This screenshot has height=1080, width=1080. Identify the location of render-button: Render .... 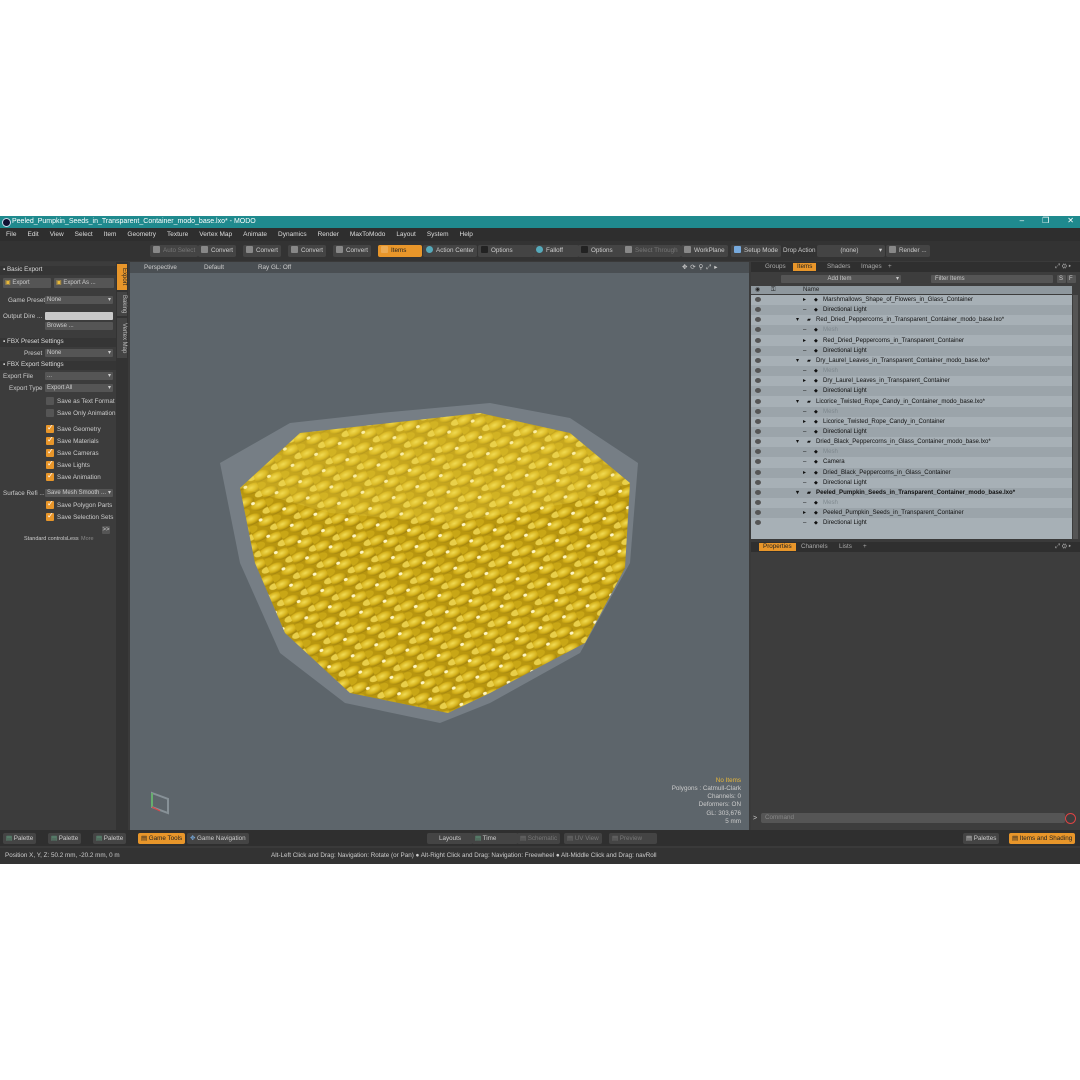
(908, 251).